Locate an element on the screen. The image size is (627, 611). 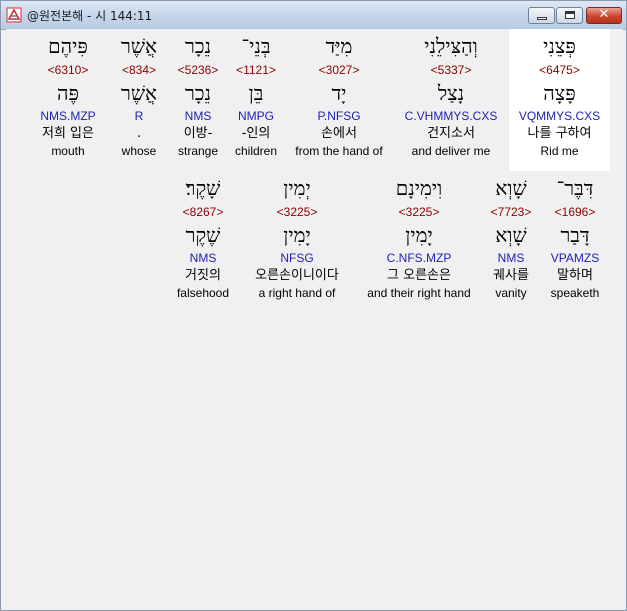
minimize-icon is located at coordinates (542, 18).